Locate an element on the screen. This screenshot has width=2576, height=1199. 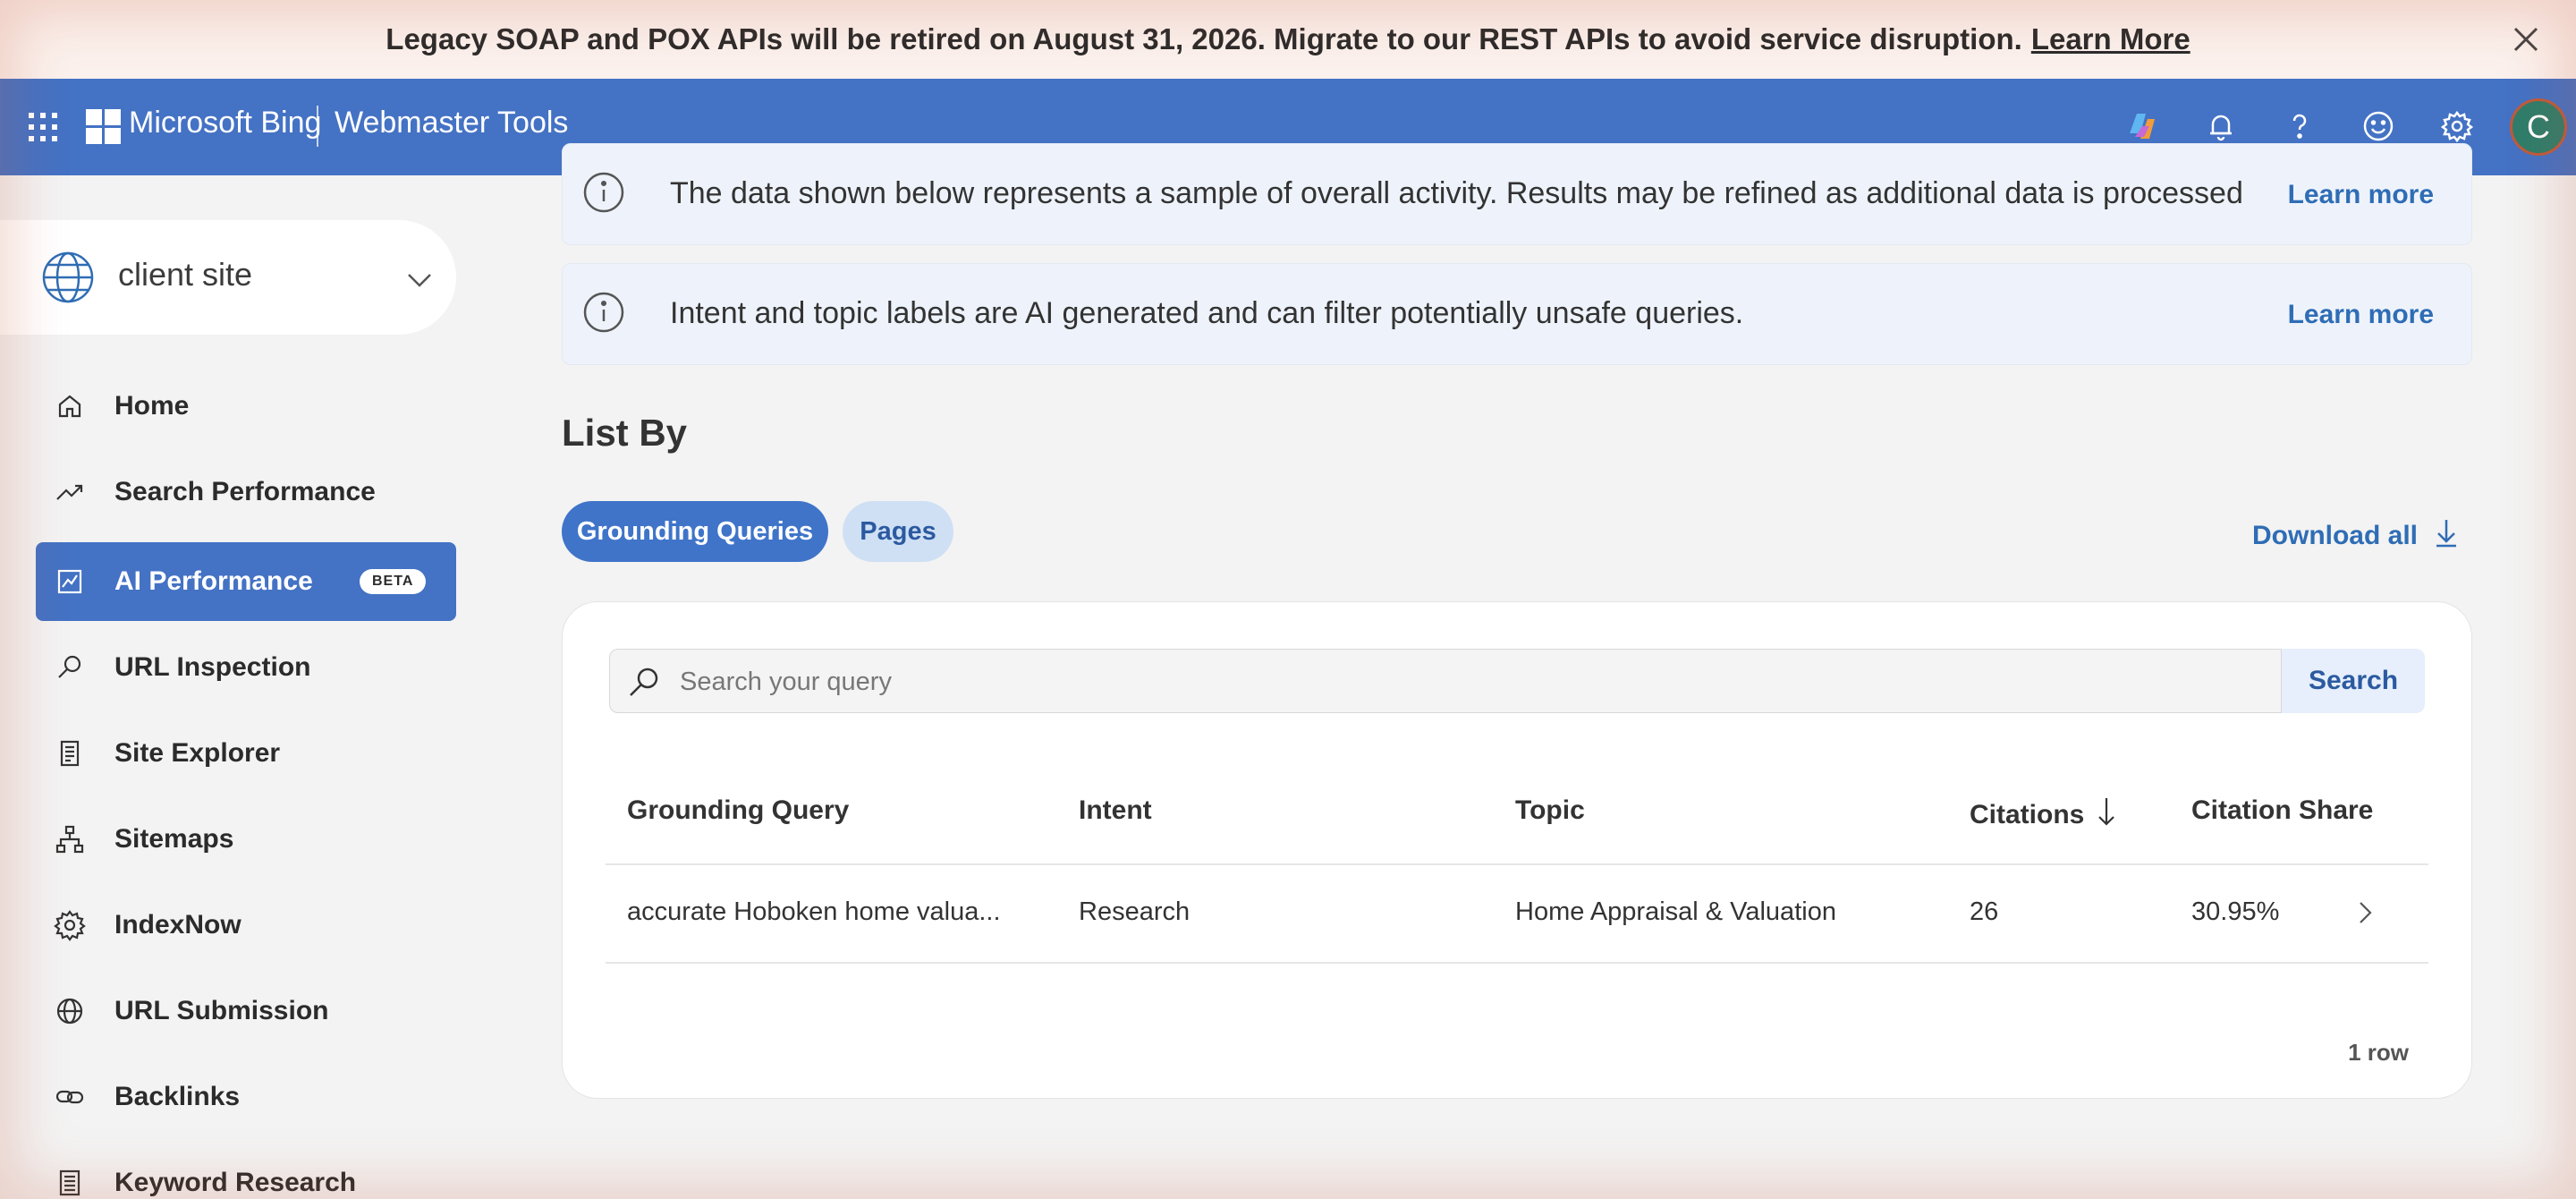
sidebar-item-label: IndexNow is located at coordinates (178, 925).